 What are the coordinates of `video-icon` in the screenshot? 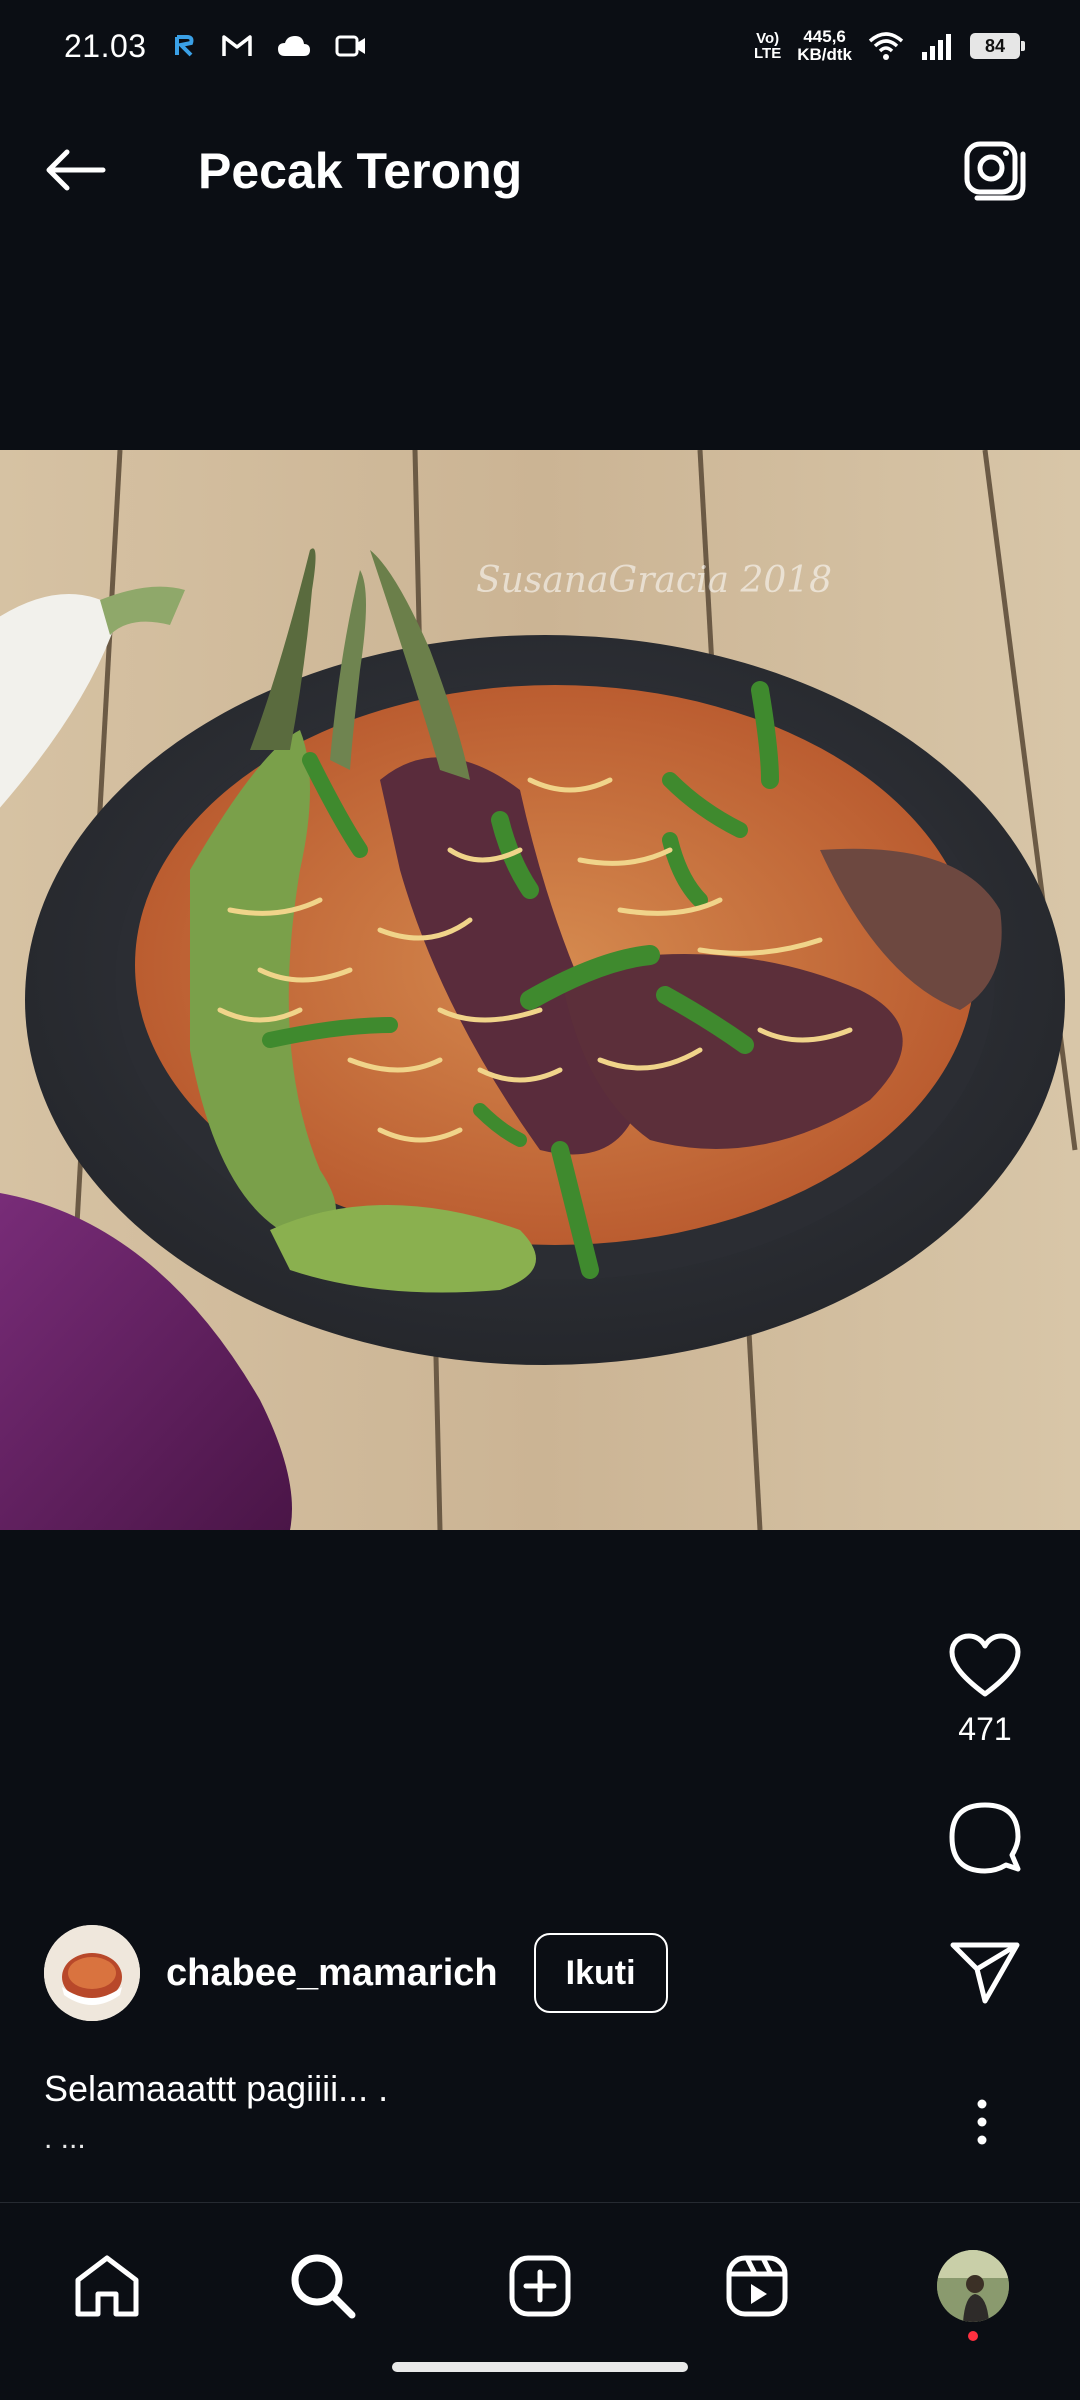 It's located at (350, 46).